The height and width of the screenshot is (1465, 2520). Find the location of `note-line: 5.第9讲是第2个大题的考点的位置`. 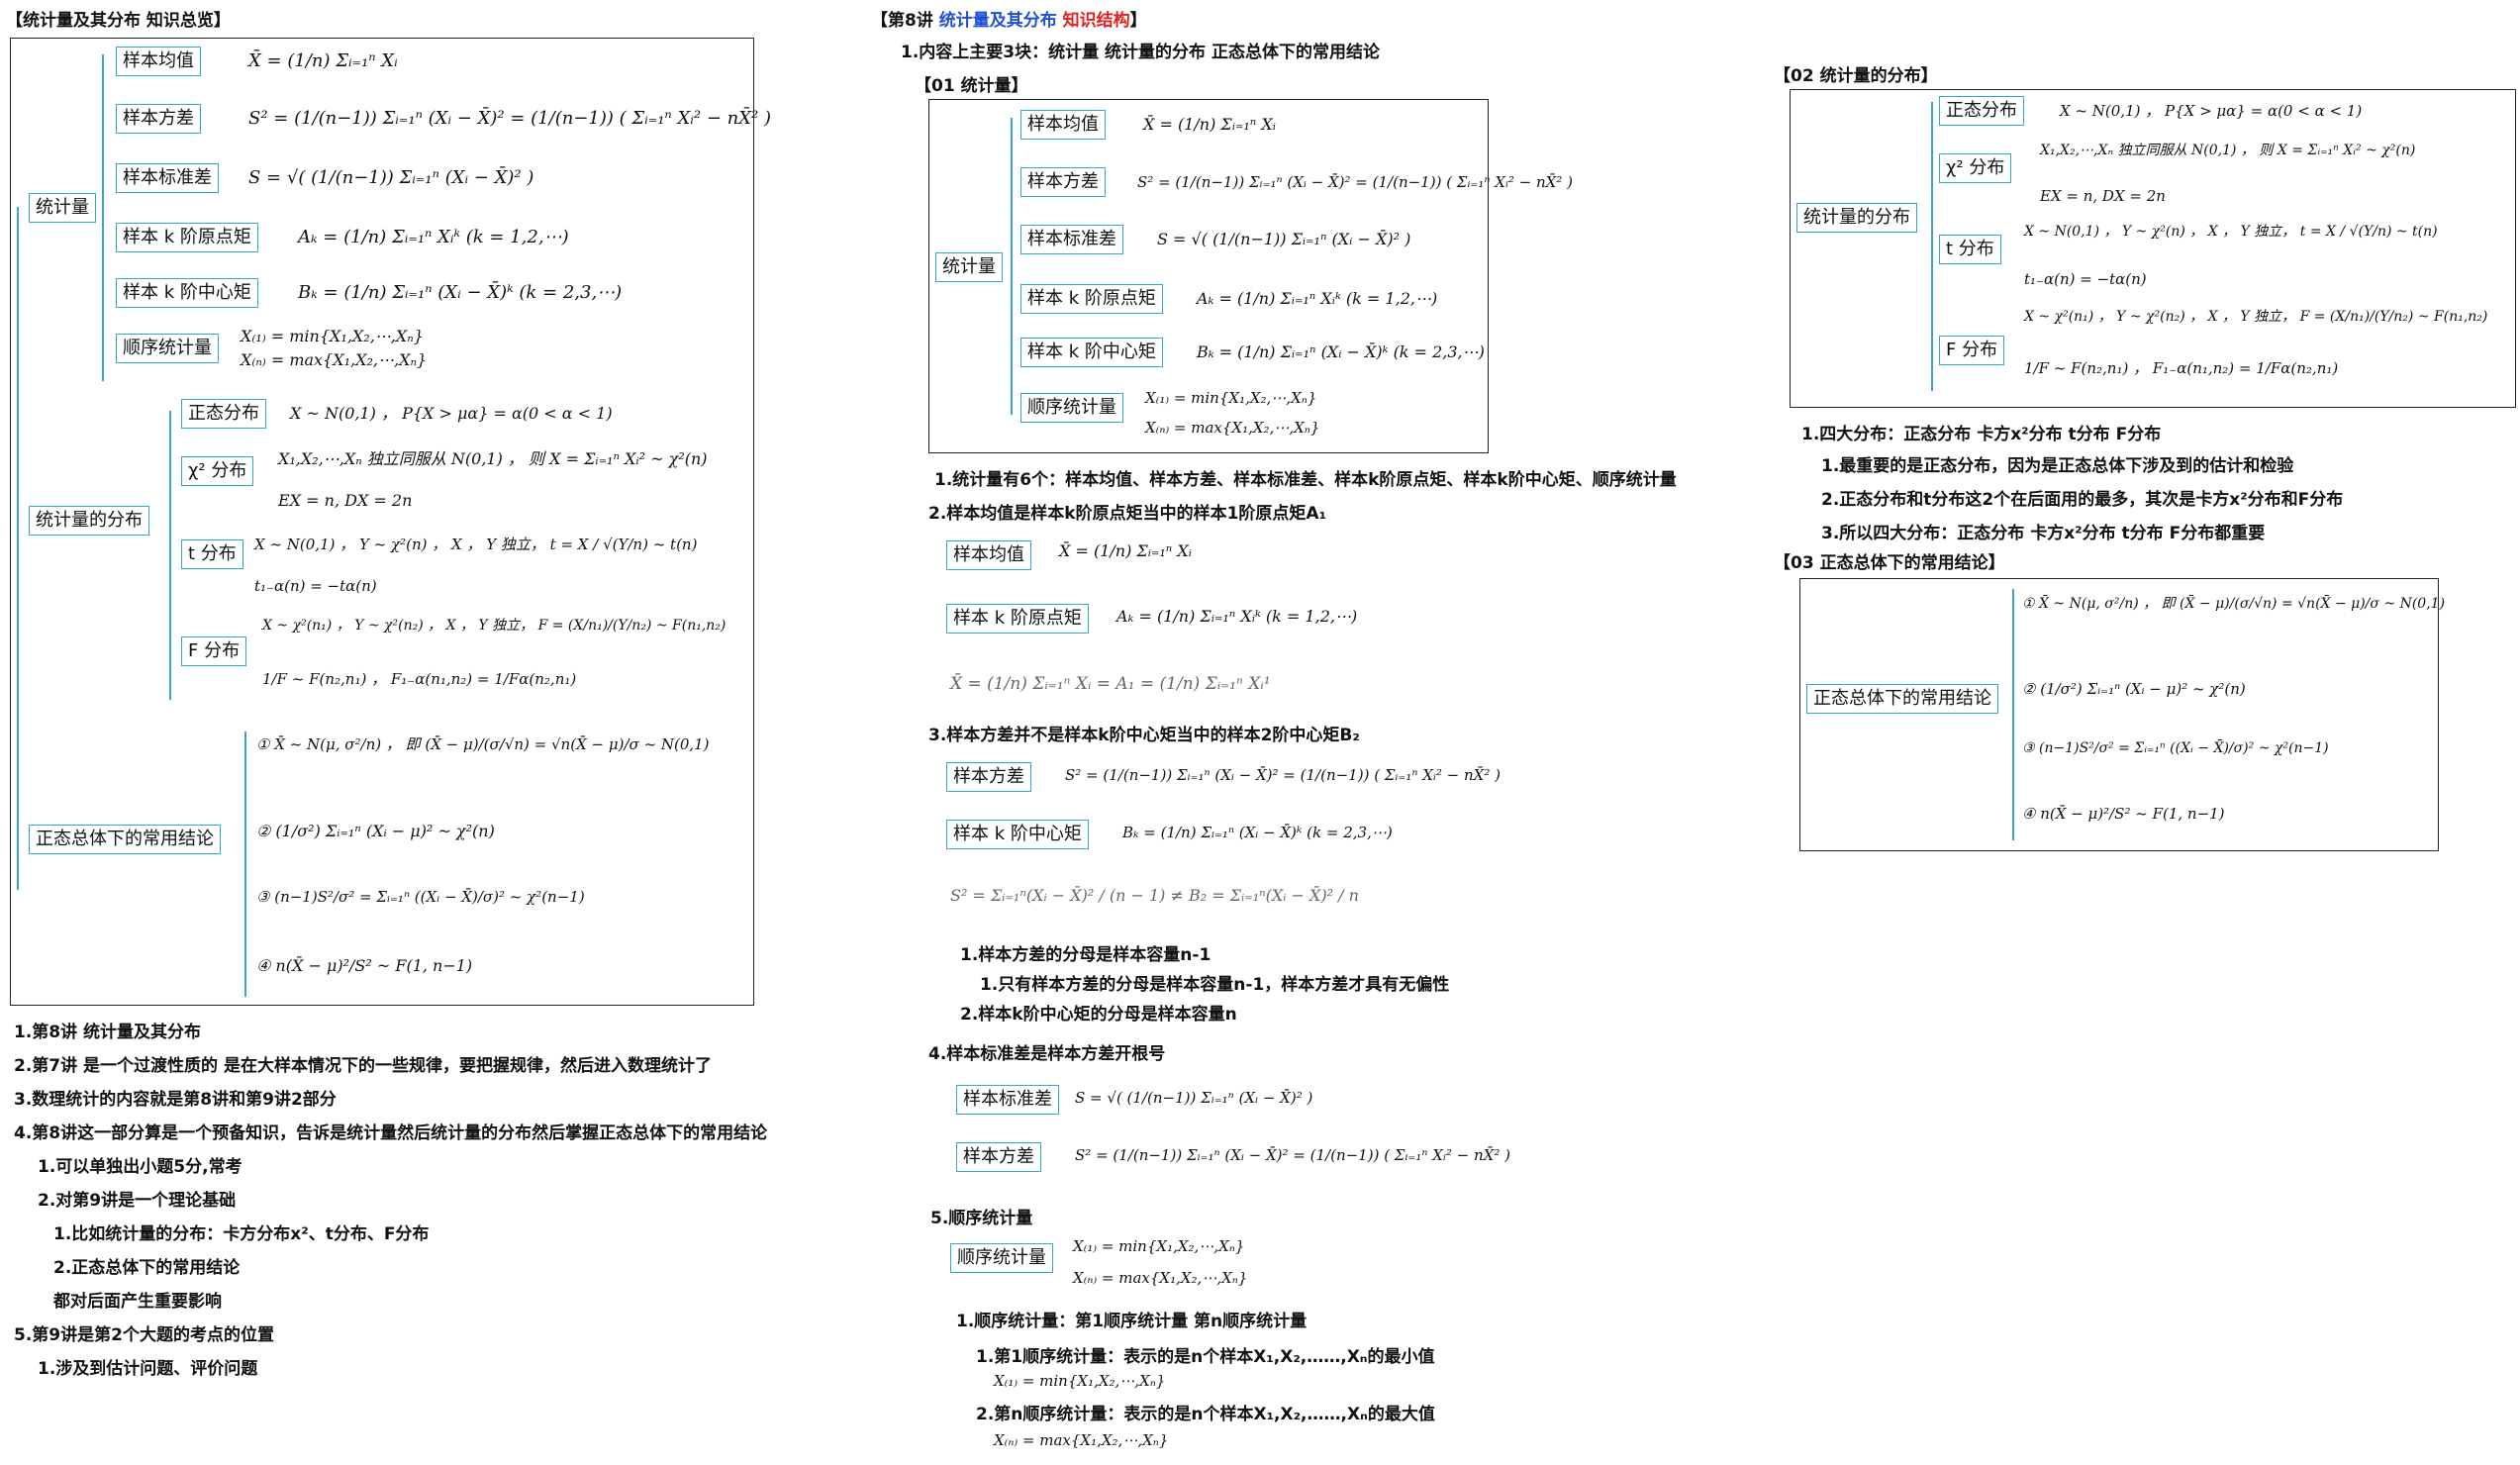

note-line: 5.第9讲是第2个大题的考点的位置 is located at coordinates (144, 1335).